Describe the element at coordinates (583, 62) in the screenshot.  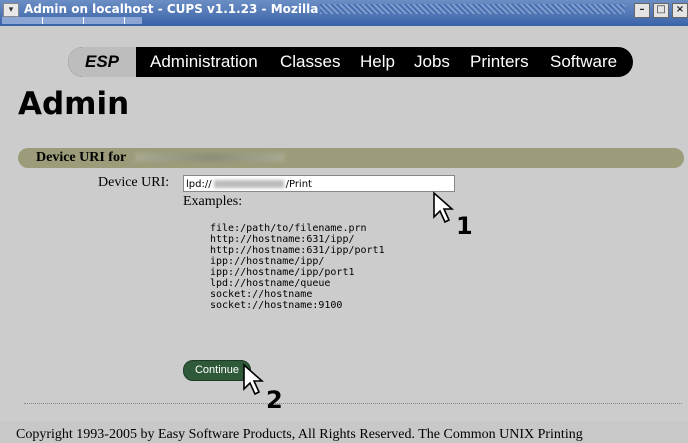
I see `nav-software: Software` at that location.